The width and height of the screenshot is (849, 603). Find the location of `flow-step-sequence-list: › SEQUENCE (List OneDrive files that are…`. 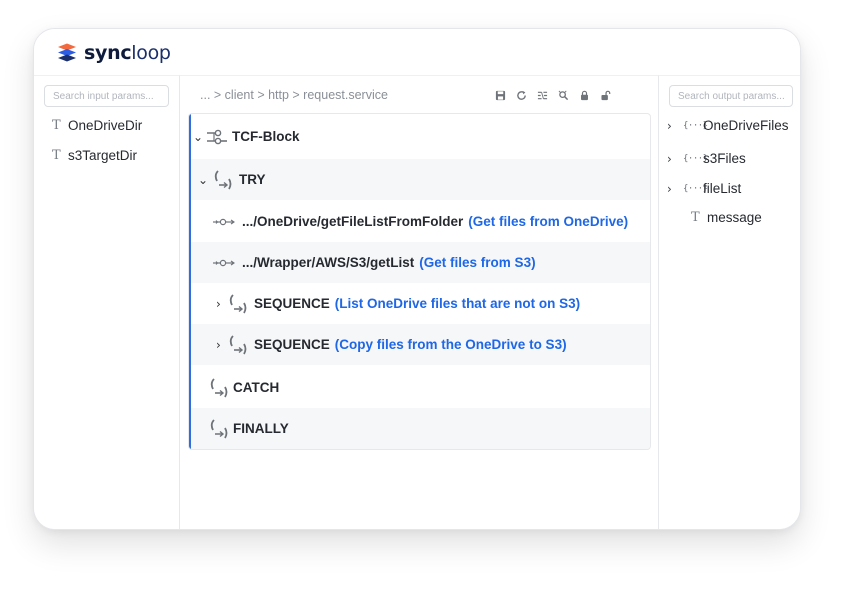

flow-step-sequence-list: › SEQUENCE (List OneDrive files that are… is located at coordinates (420, 303).